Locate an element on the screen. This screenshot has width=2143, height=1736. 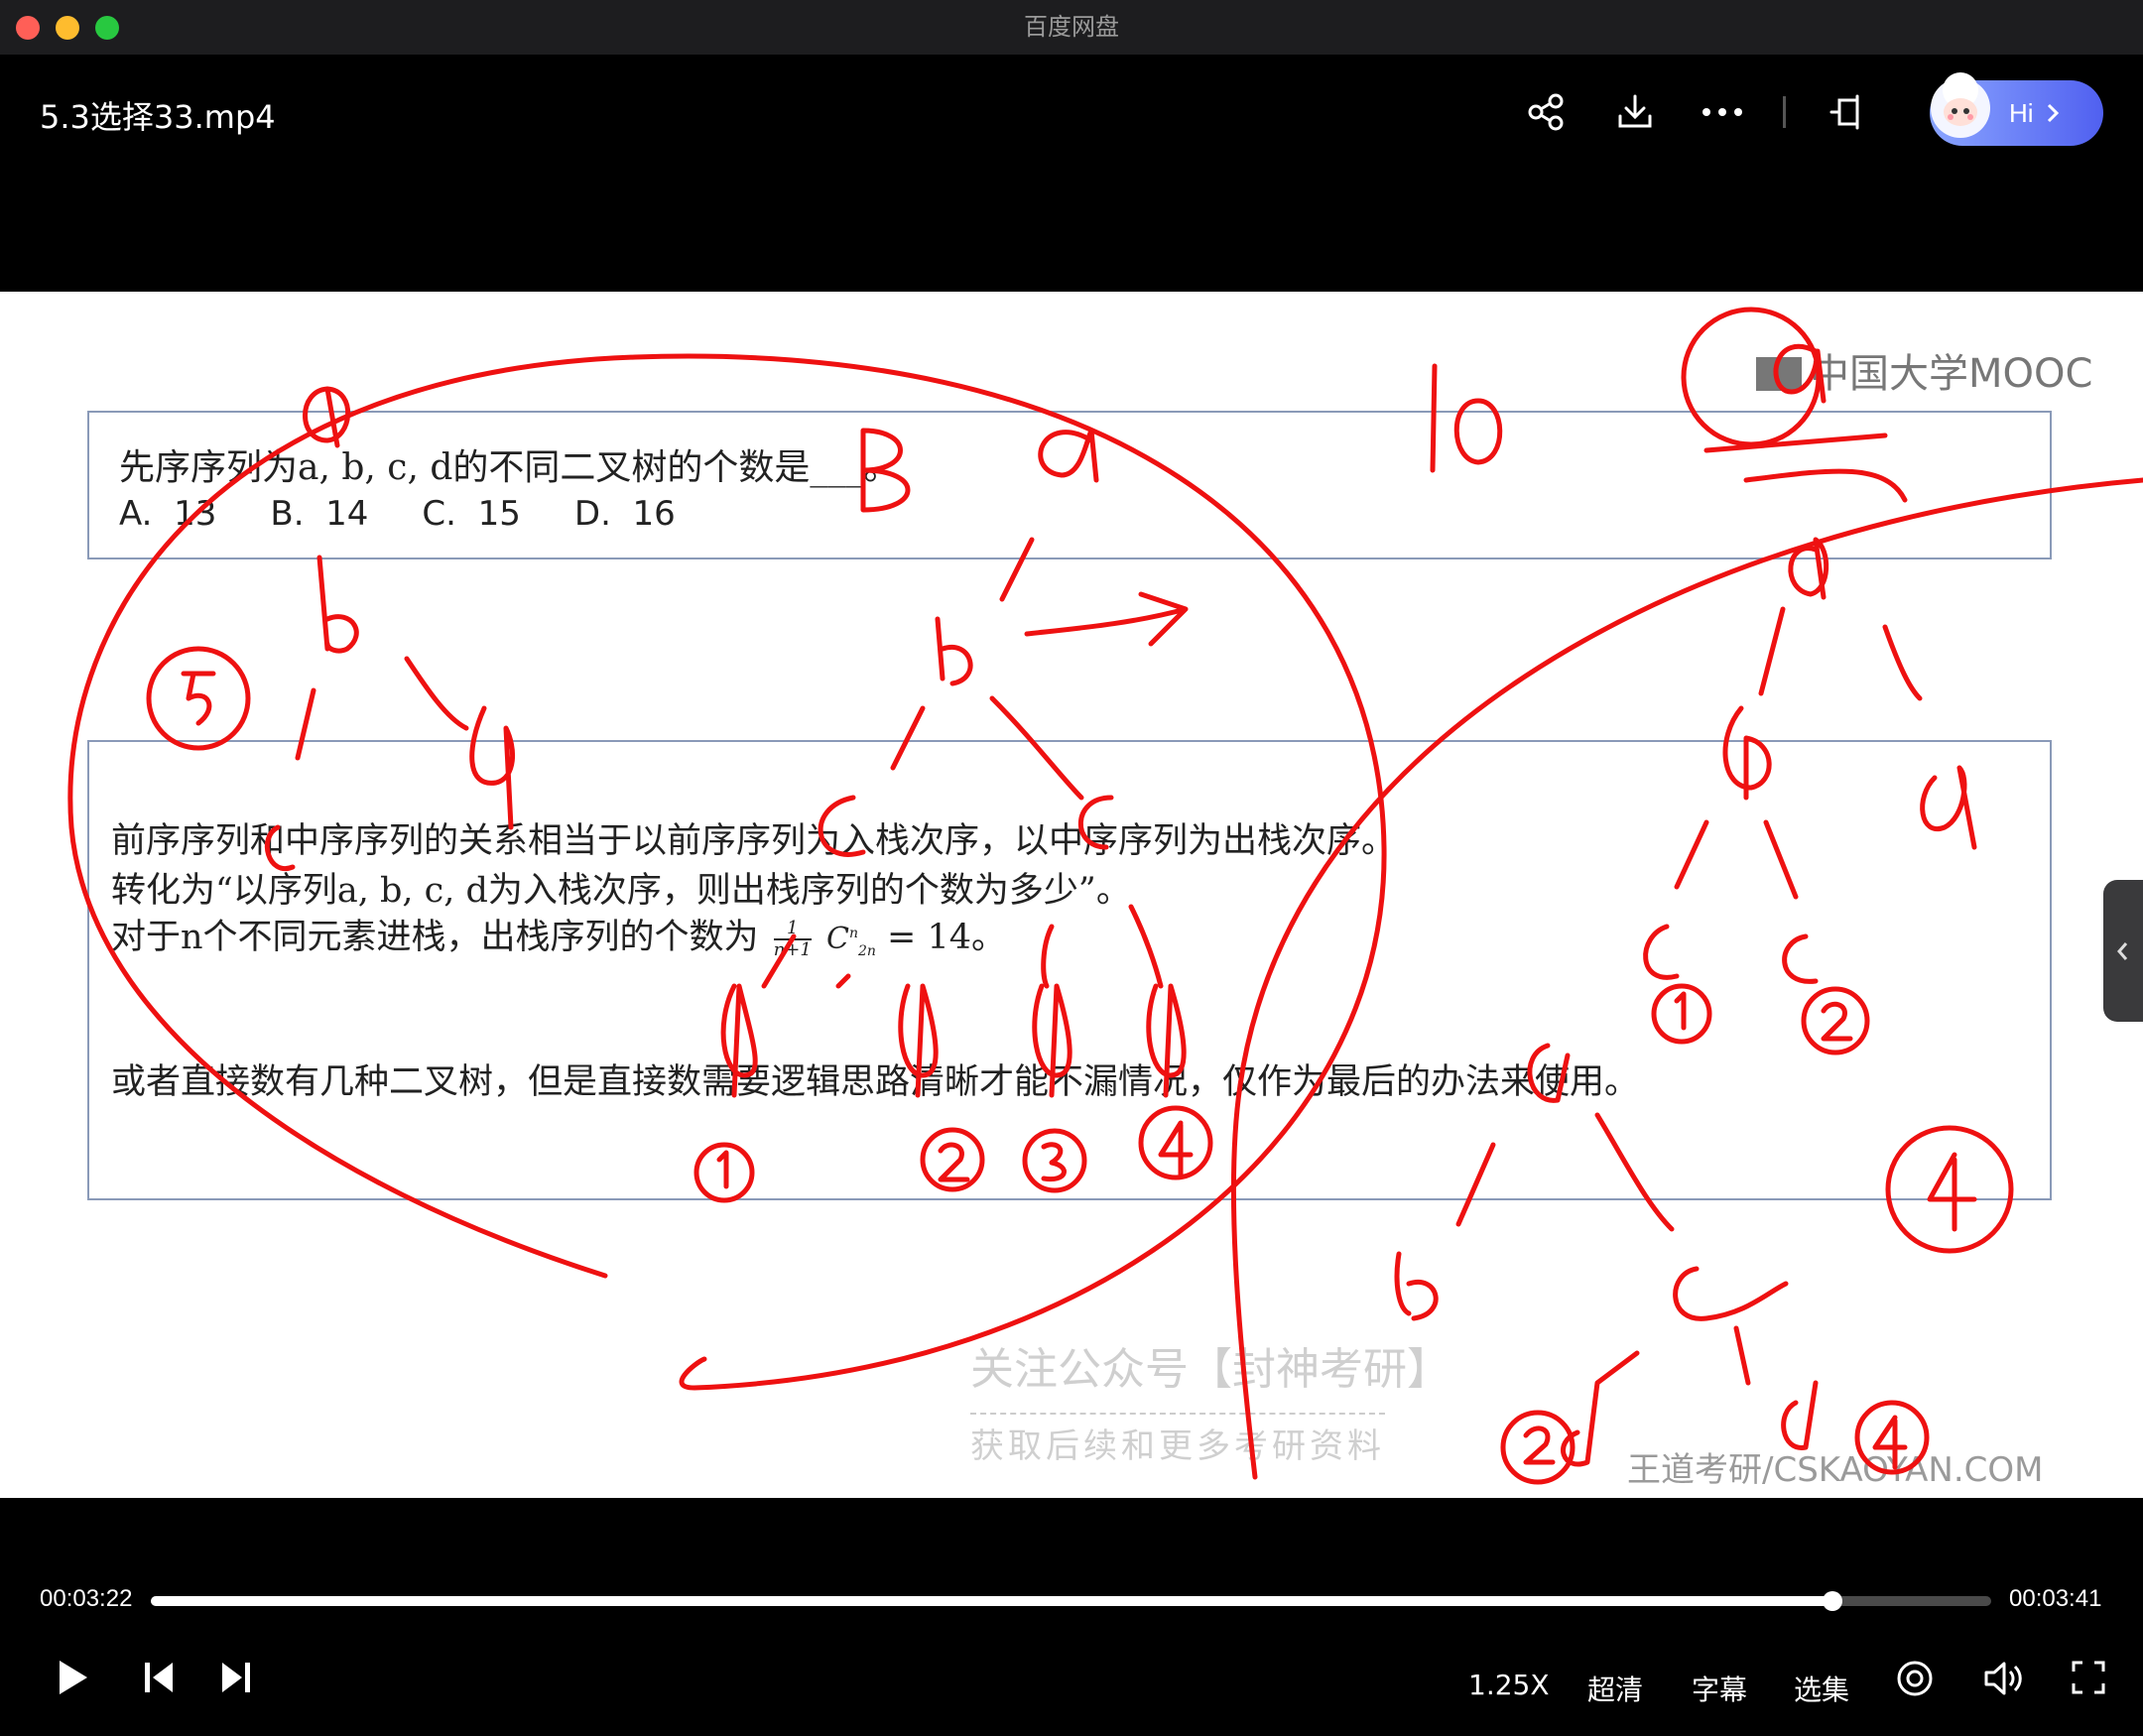
progress-bar is located at coordinates (1071, 1601).